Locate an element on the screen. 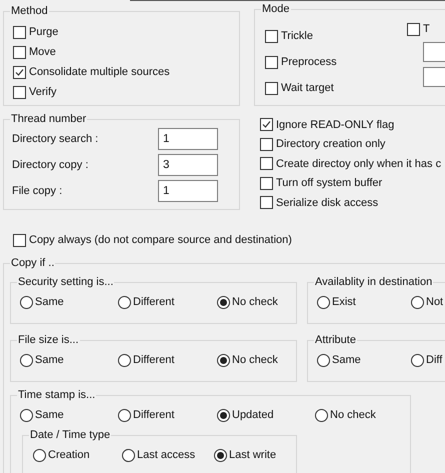 This screenshot has height=473, width=445. checkbox-label: Copy always (do not compare source and destination) is located at coordinates (160, 240).